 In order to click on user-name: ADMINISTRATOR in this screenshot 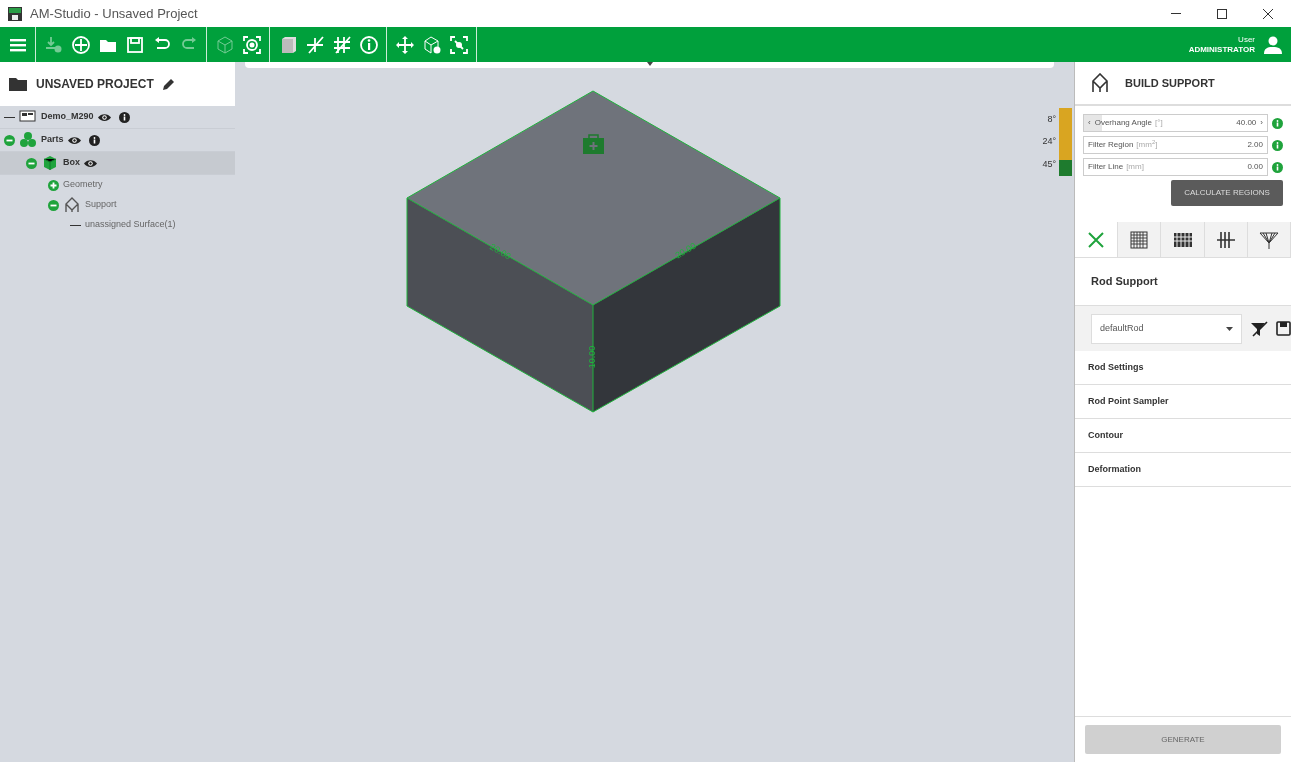, I will do `click(1221, 49)`.